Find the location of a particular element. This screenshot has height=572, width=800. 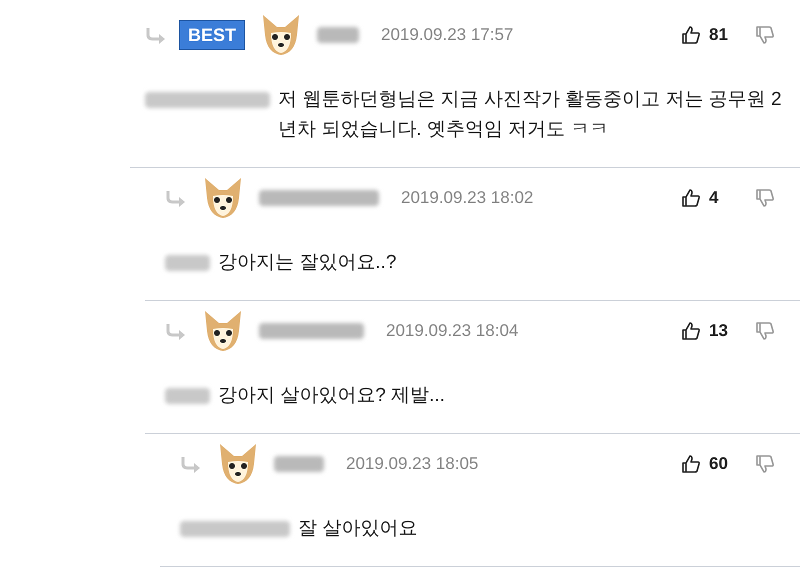

comment-date: 2019.09.23 18:02 is located at coordinates (467, 198).